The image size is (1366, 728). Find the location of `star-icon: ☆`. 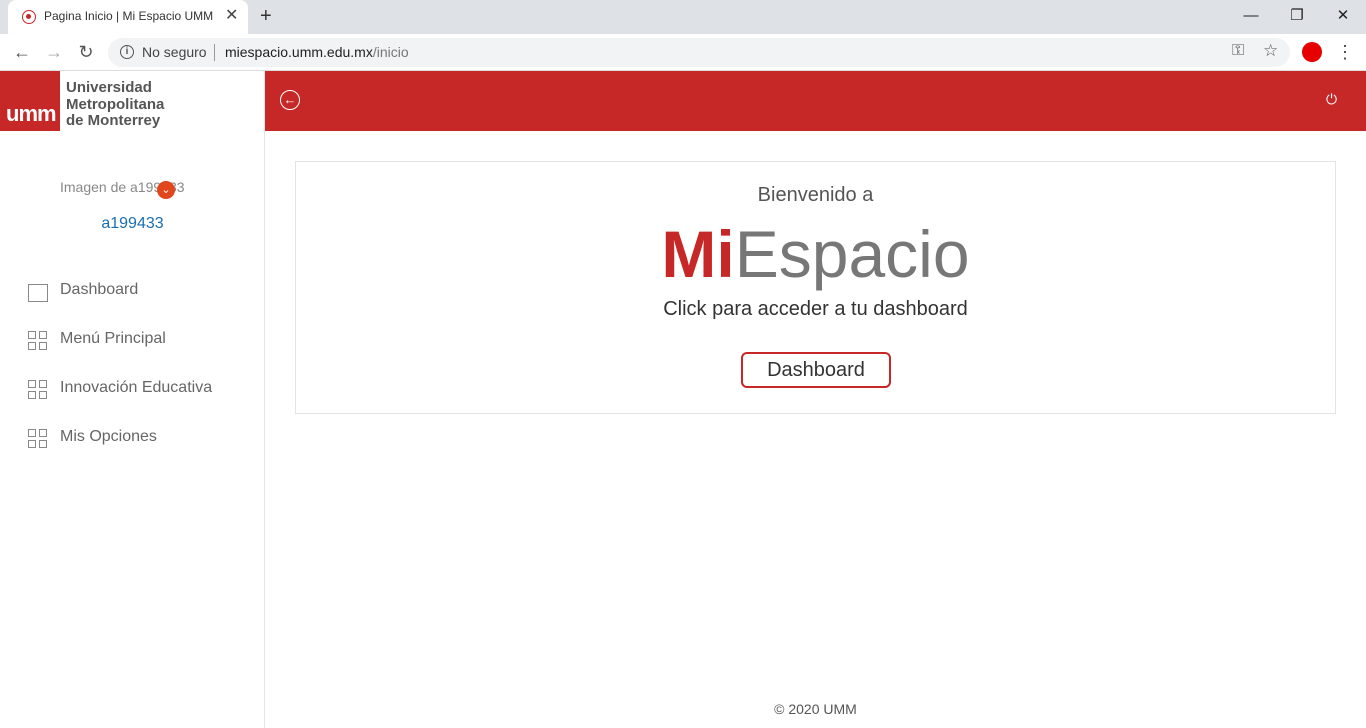

star-icon: ☆ is located at coordinates (1270, 51).